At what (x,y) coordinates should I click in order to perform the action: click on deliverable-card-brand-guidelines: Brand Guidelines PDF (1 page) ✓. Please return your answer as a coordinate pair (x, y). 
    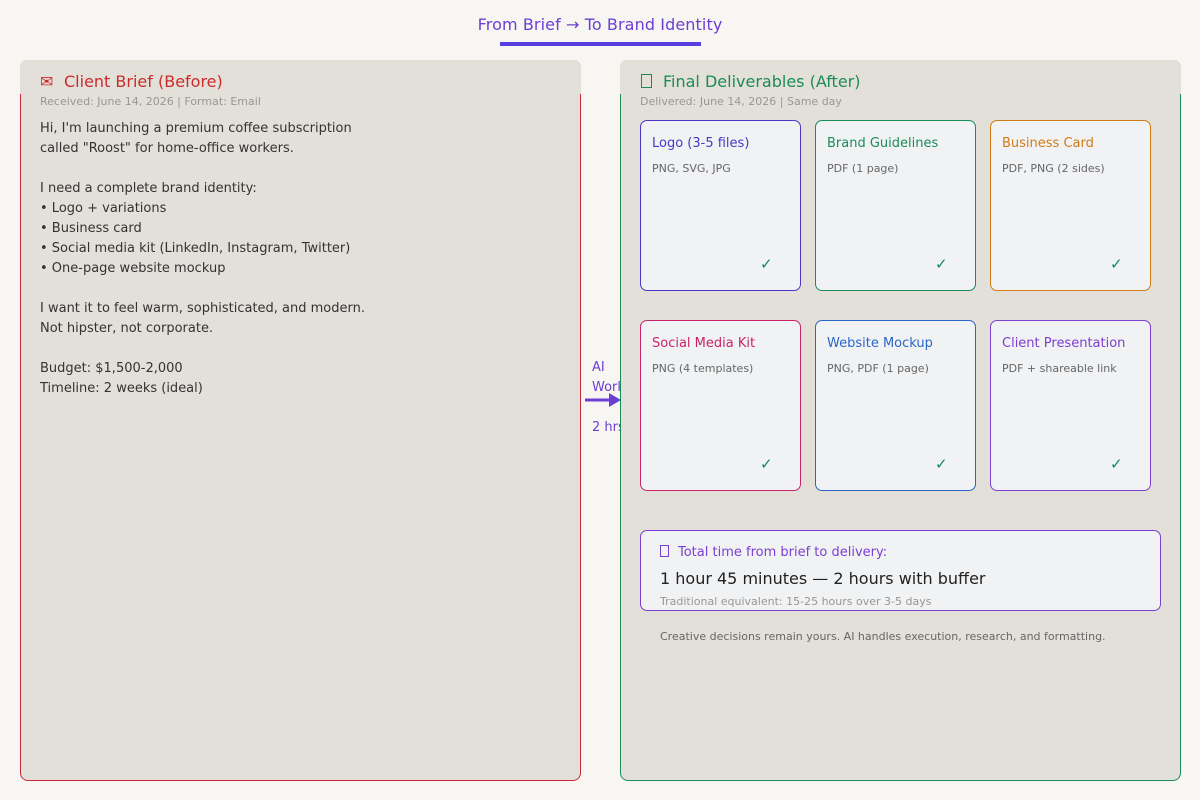
    Looking at the image, I should click on (895, 205).